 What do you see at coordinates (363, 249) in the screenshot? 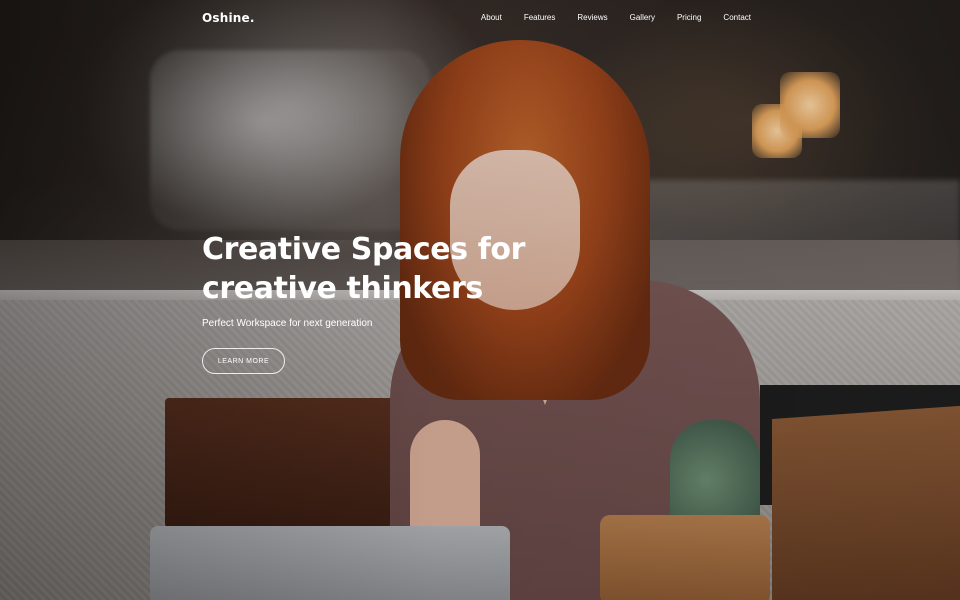
I see `hero-title-line-1: Creative Spaces for` at bounding box center [363, 249].